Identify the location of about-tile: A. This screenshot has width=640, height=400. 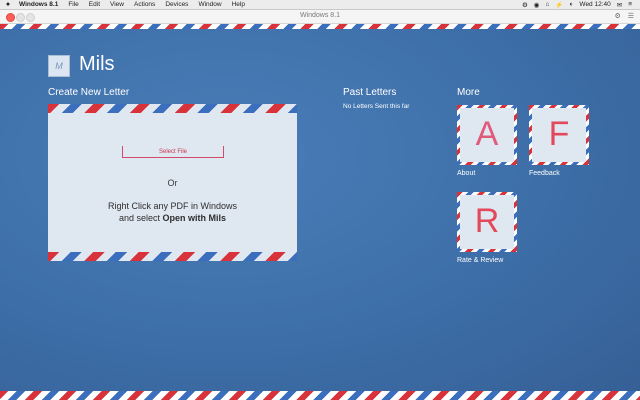
(487, 135).